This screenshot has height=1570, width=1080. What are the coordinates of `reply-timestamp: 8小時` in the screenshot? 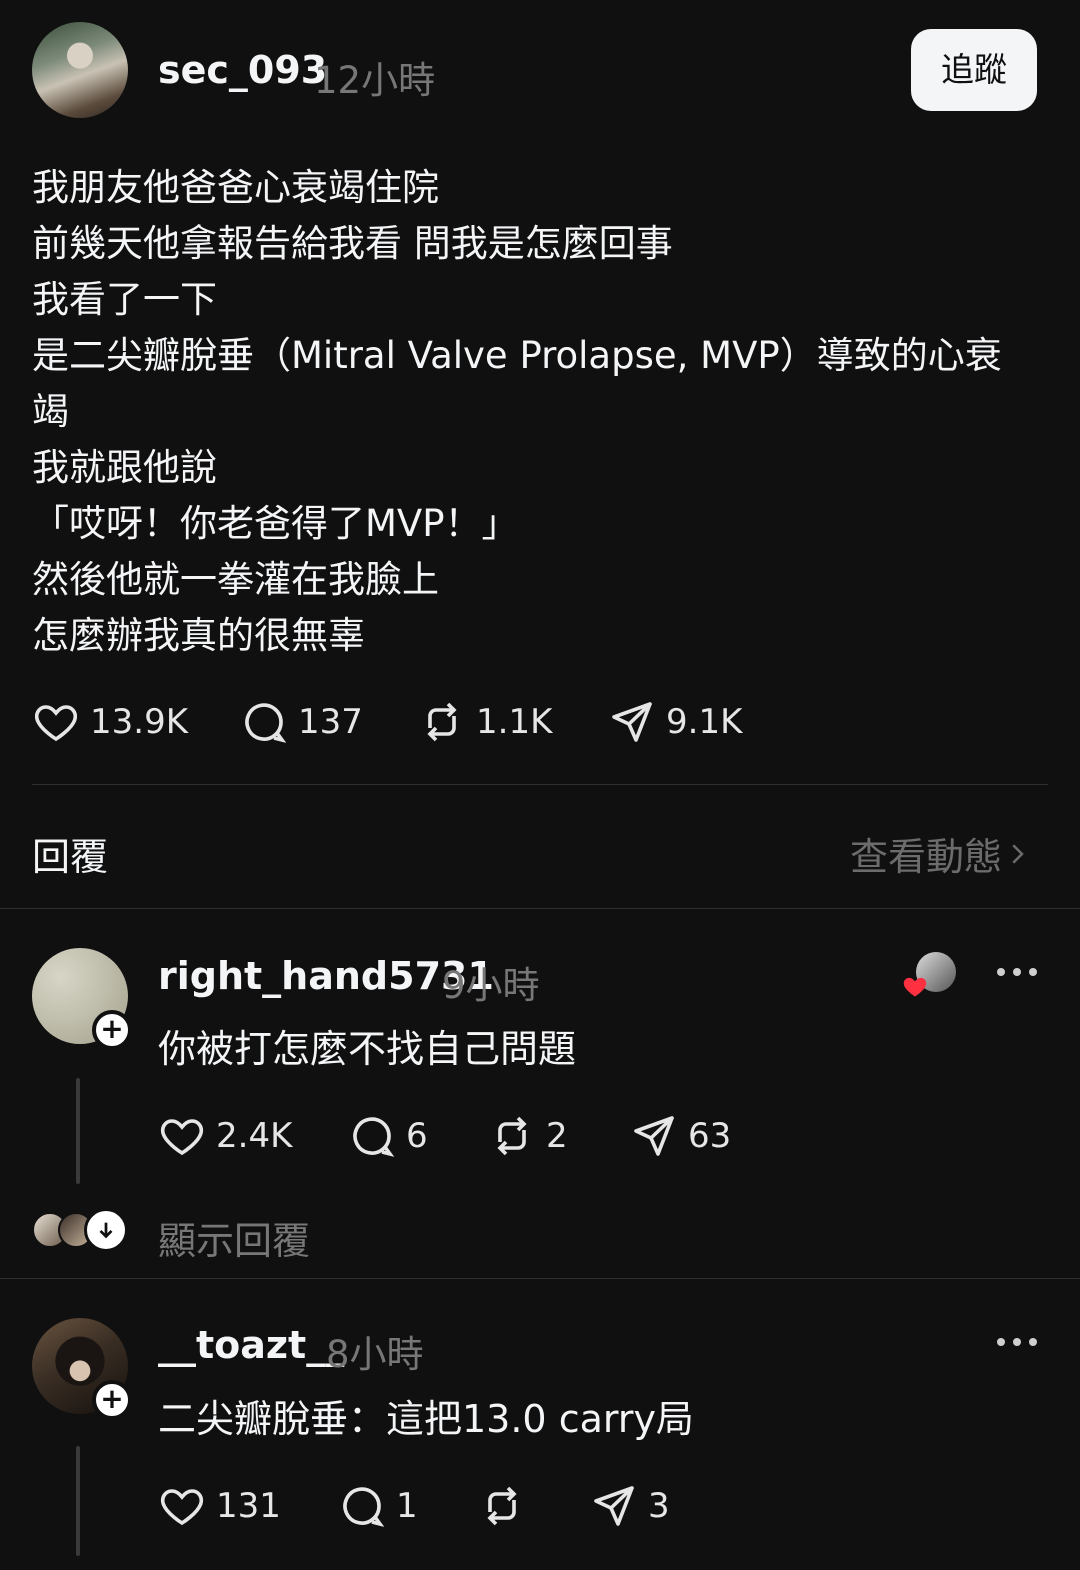 It's located at (375, 1354).